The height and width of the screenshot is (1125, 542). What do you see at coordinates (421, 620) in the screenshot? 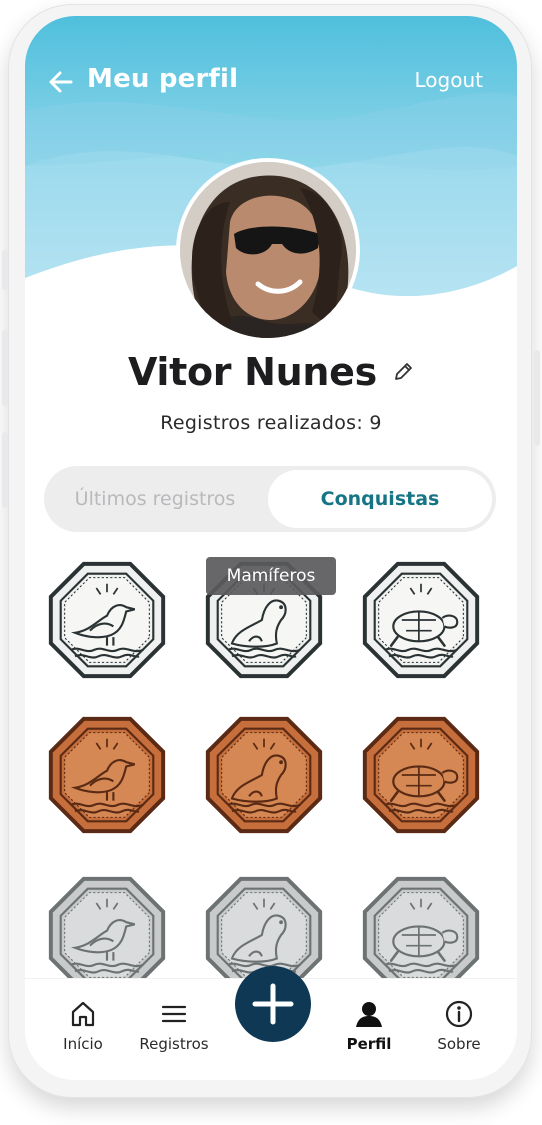
I see `achievement-badge-turtle-platinum` at bounding box center [421, 620].